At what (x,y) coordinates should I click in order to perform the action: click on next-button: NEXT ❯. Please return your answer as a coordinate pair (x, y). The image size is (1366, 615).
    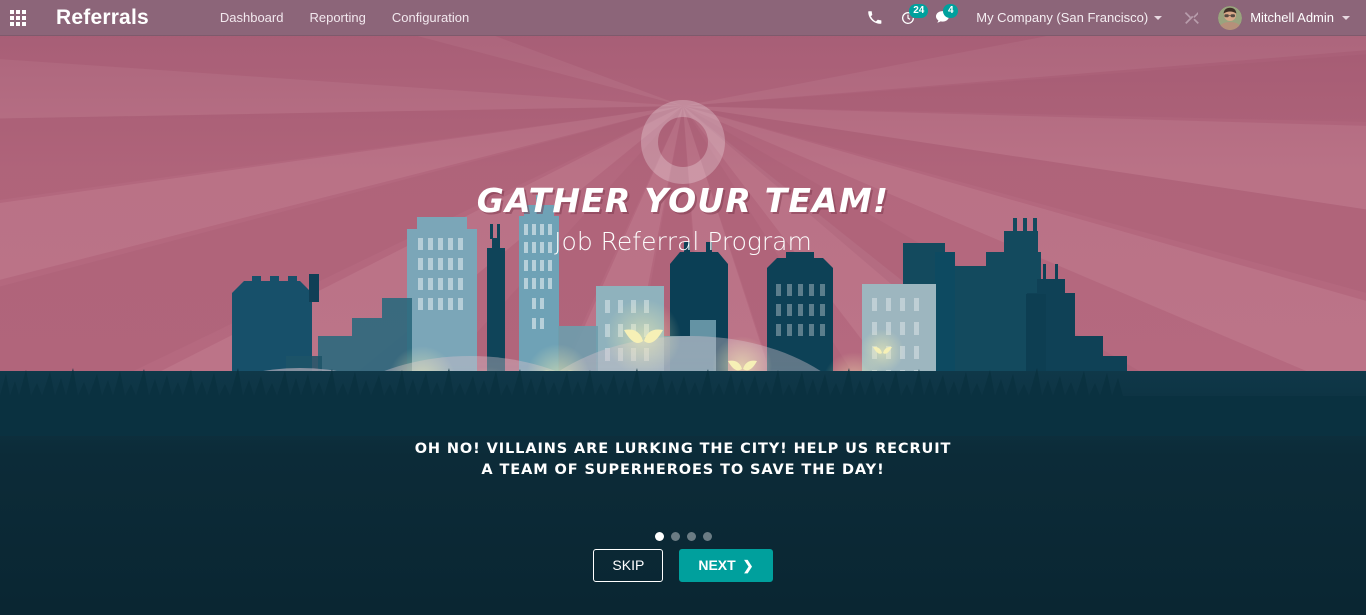
    Looking at the image, I should click on (726, 565).